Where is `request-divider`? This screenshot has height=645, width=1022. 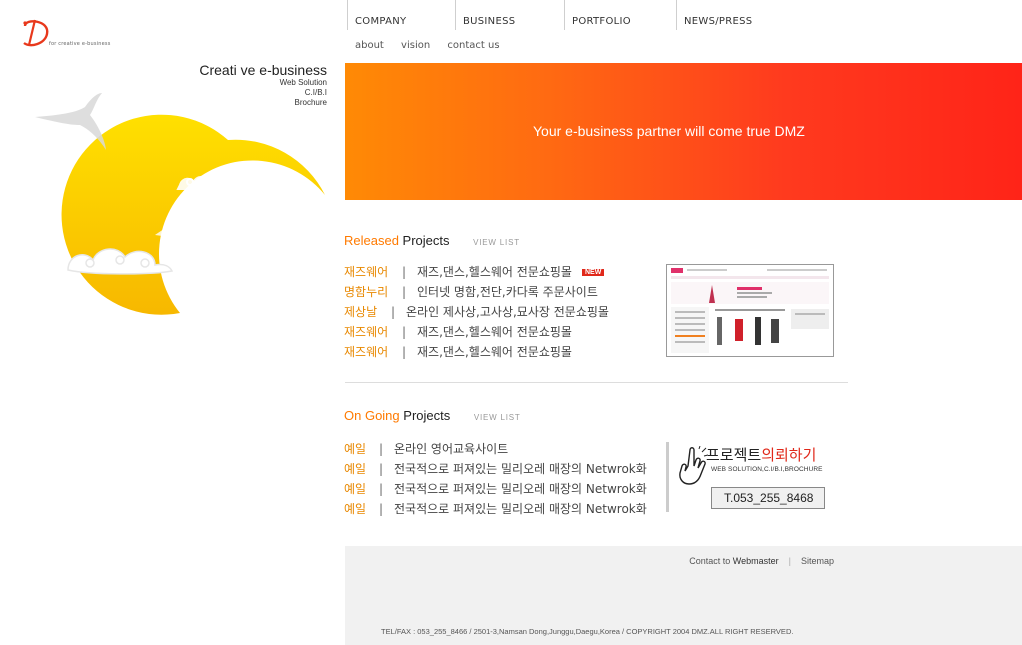
request-divider is located at coordinates (667, 477).